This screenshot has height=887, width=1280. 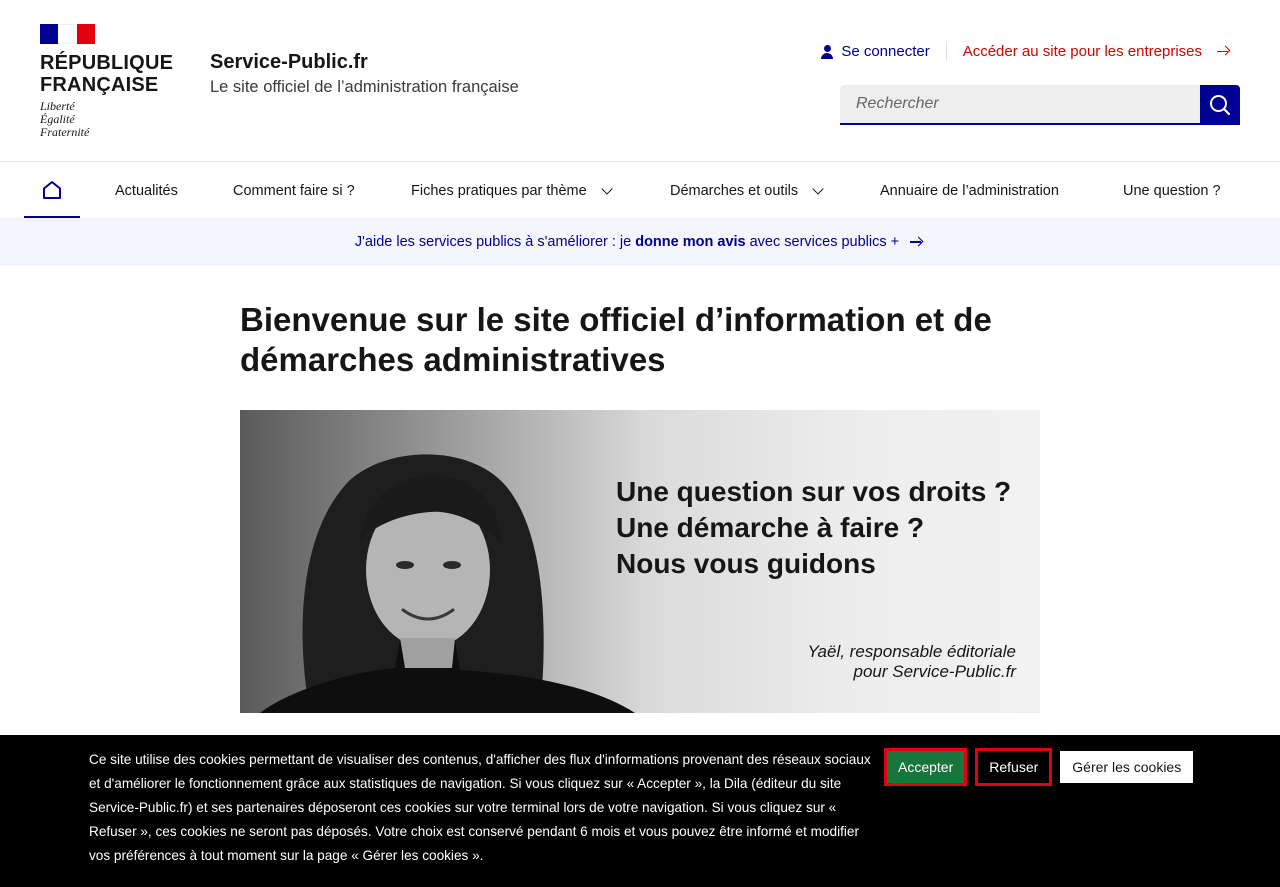 I want to click on marianne-logo, so click(x=67, y=34).